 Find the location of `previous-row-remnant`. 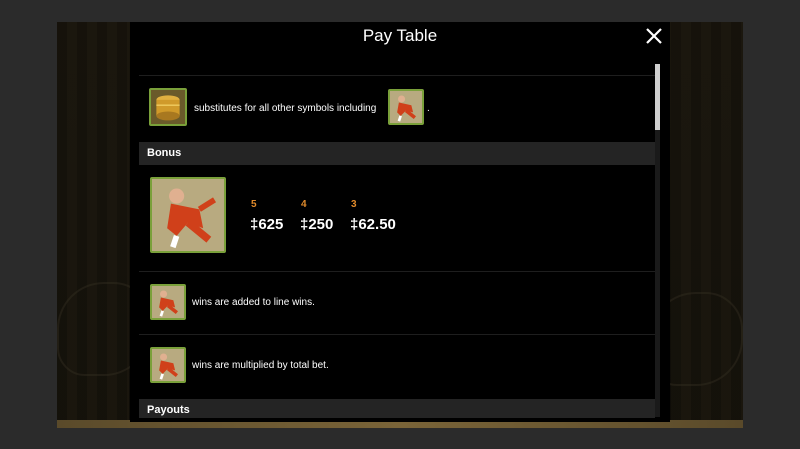

previous-row-remnant is located at coordinates (397, 66).